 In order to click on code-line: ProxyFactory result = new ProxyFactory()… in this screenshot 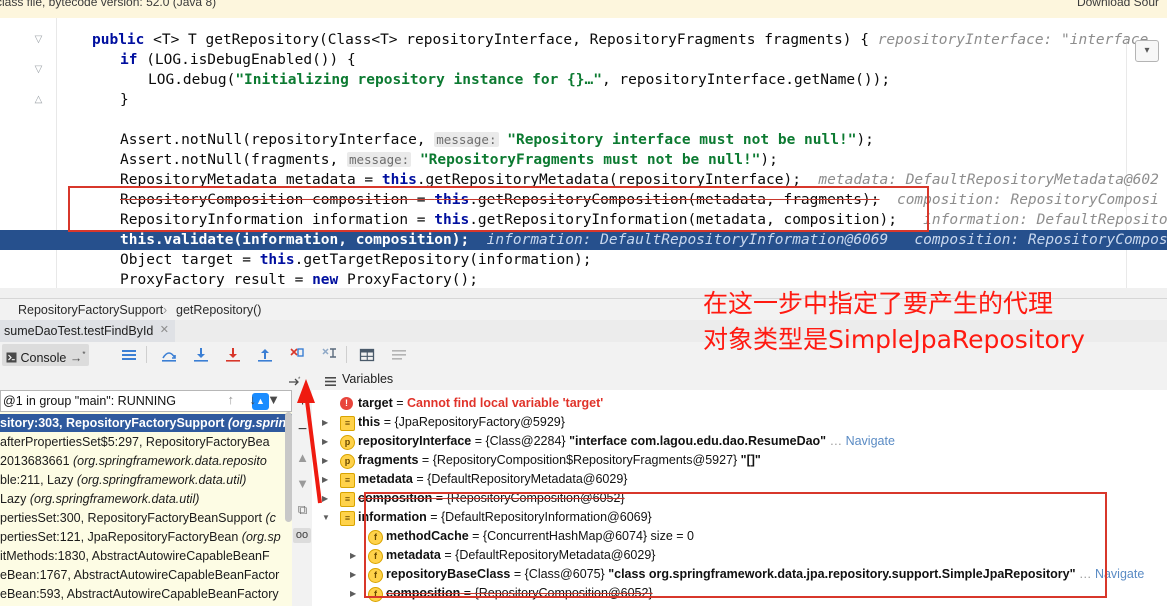, I will do `click(299, 280)`.